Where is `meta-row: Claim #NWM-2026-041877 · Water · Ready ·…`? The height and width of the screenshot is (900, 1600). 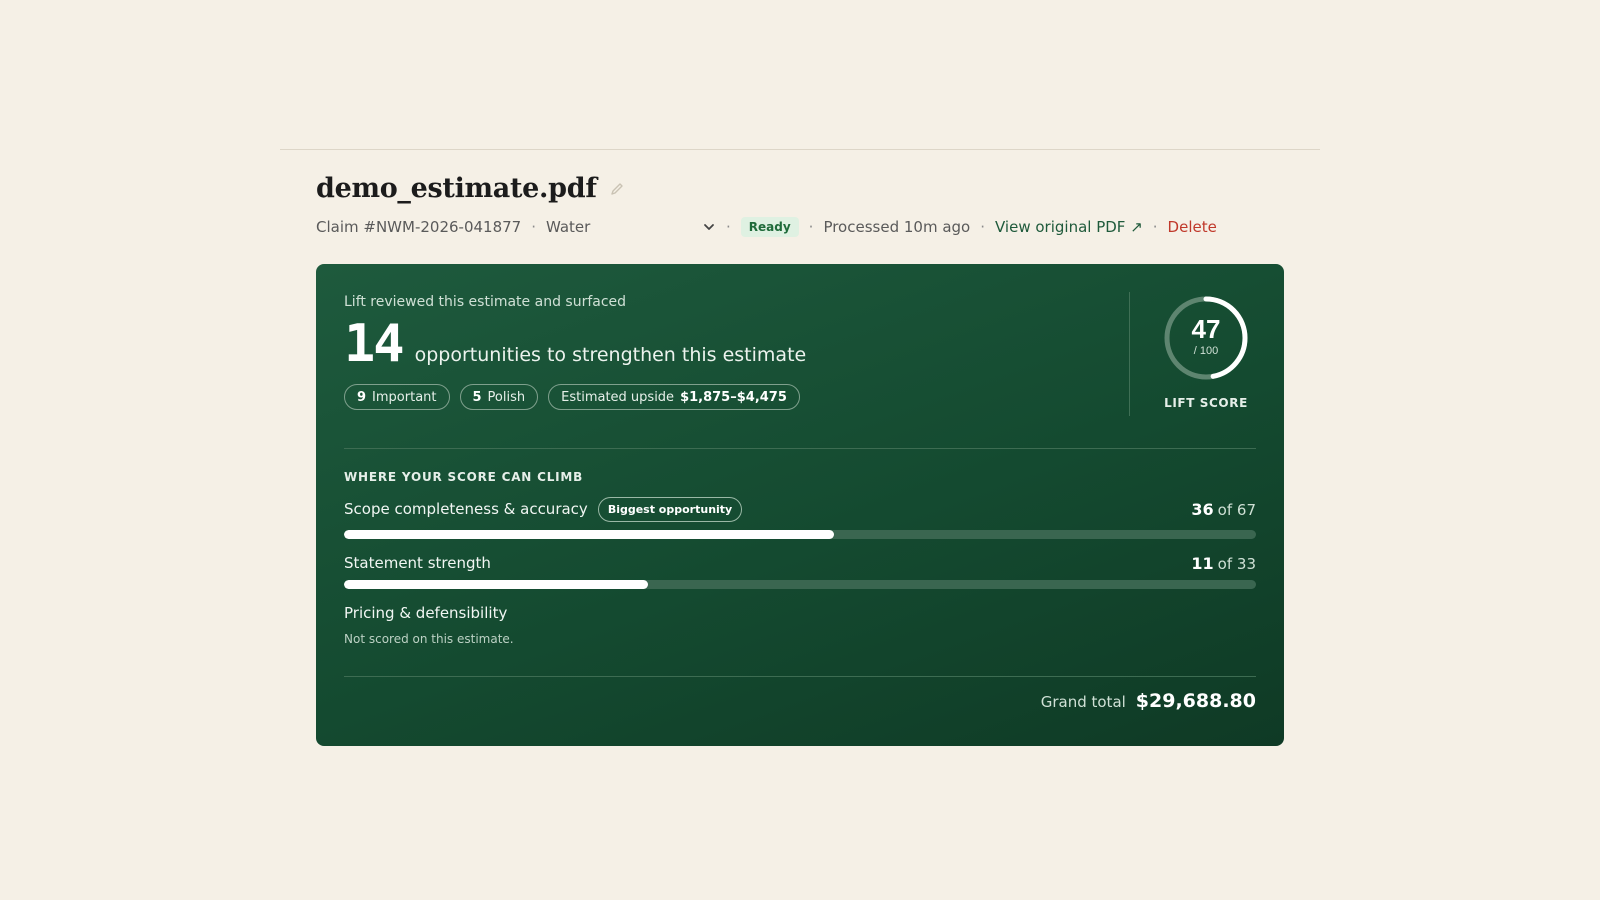
meta-row: Claim #NWM-2026-041877 · Water · Ready ·… is located at coordinates (801, 227).